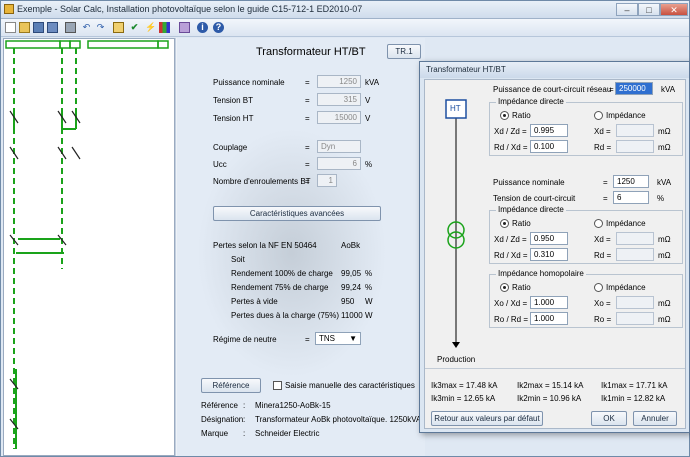  I want to click on rd-xd-input: 0.310, so click(549, 254).